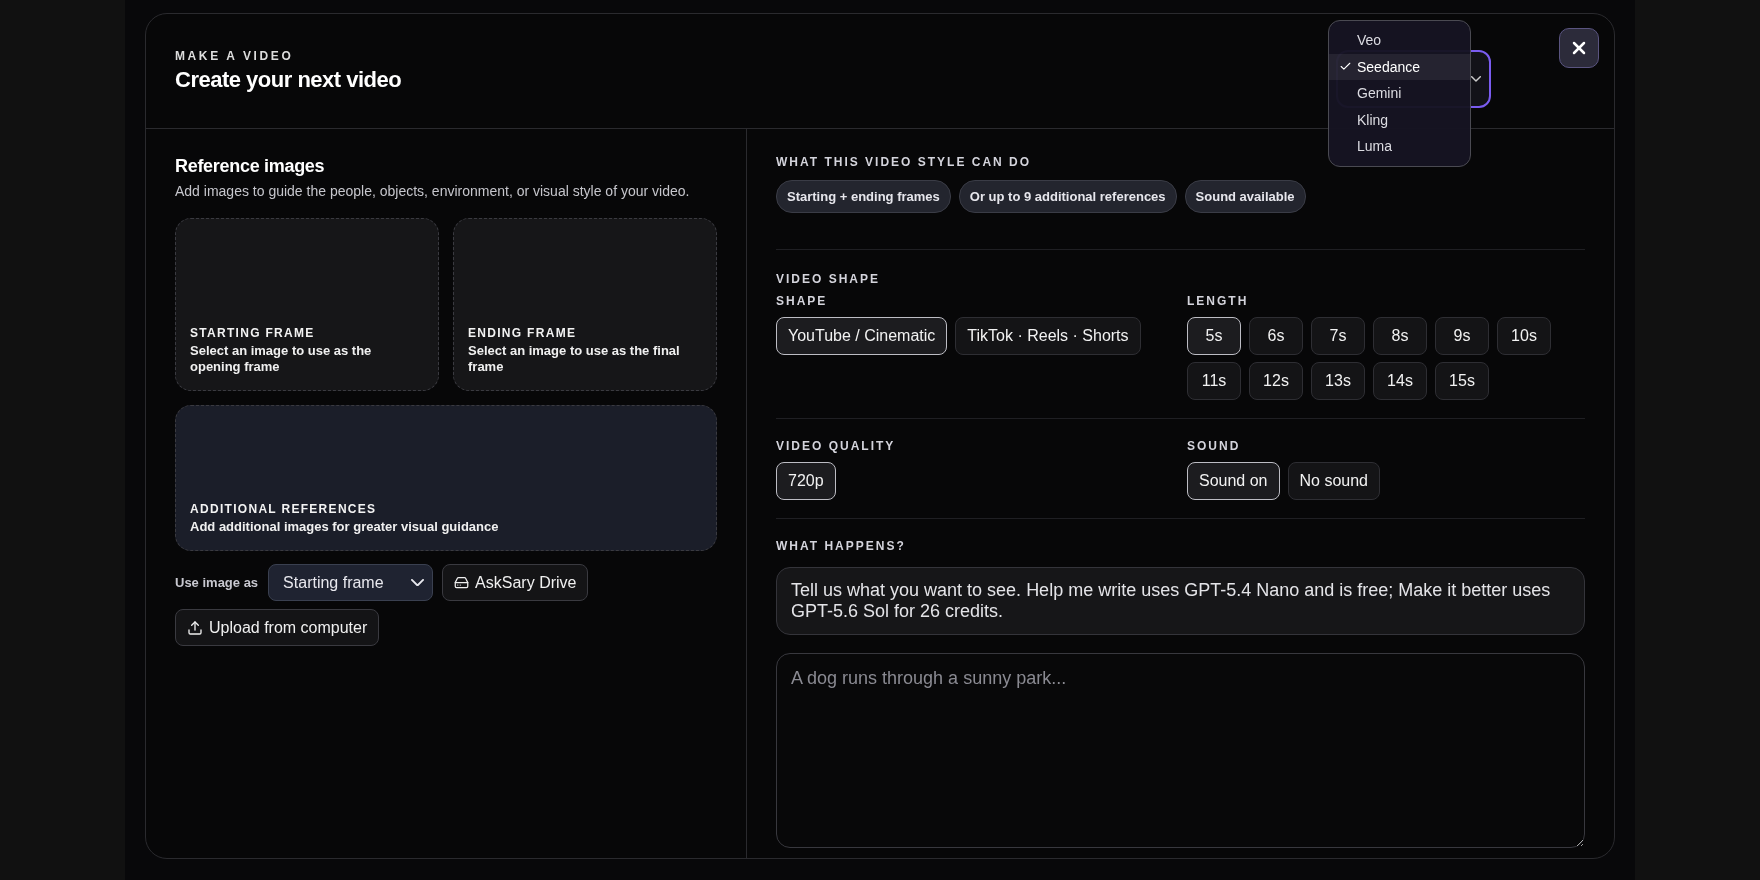  Describe the element at coordinates (585, 304) in the screenshot. I see `frame-dropzone: ENDING FRAME Select an image to use as the final frame` at that location.